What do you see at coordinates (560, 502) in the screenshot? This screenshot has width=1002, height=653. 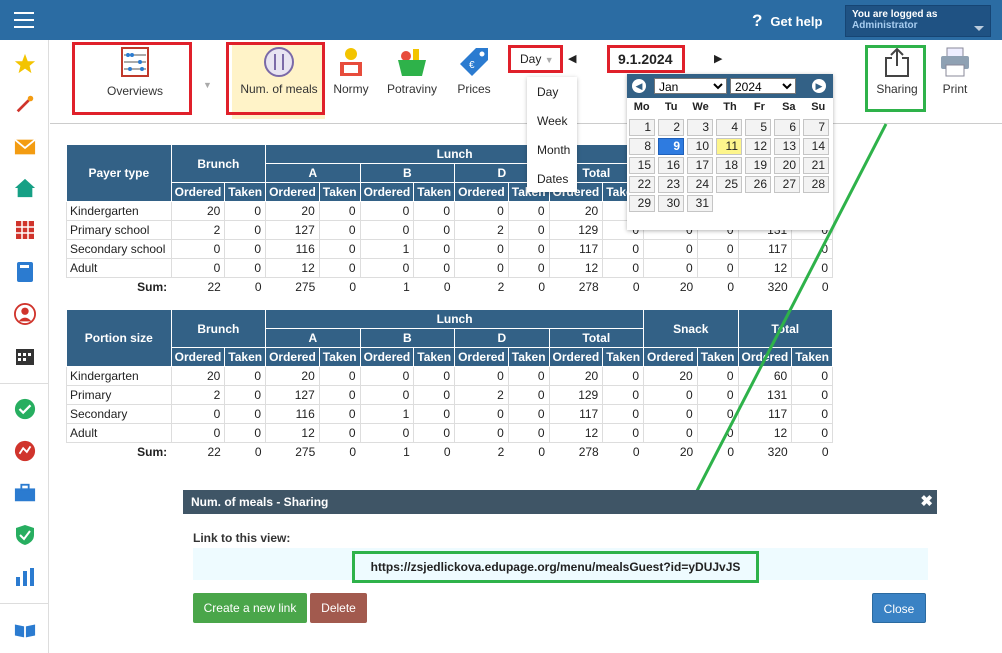 I see `dialog-header: Num. of meals - Sharing ✖` at bounding box center [560, 502].